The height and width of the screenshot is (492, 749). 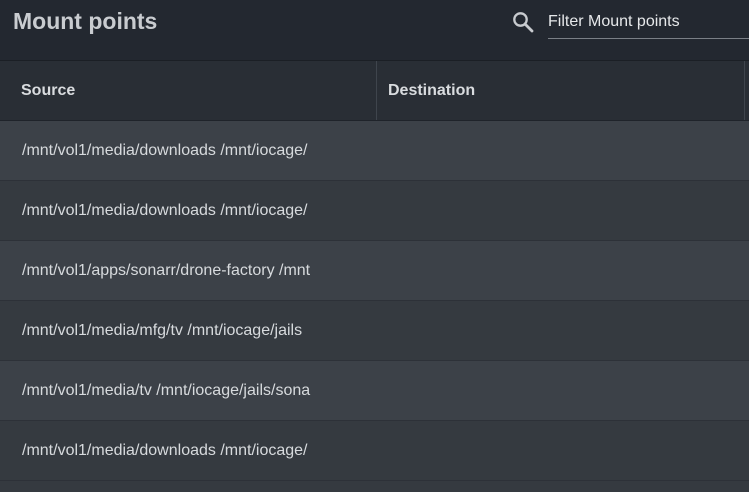 What do you see at coordinates (374, 30) in the screenshot?
I see `panel-header: Mount points` at bounding box center [374, 30].